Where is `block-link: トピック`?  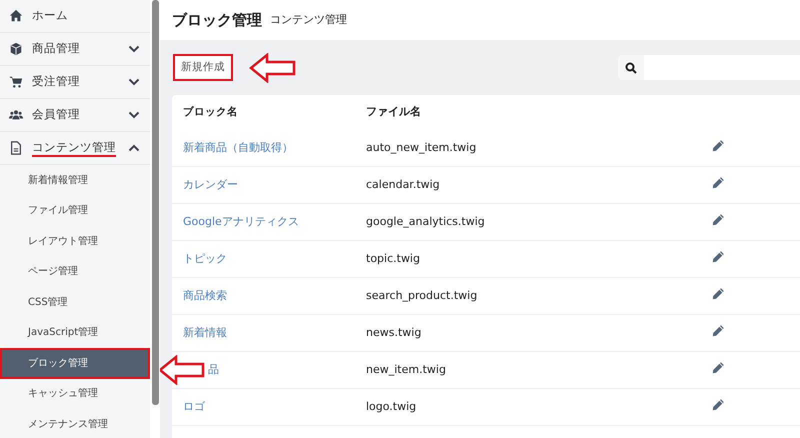 block-link: トピック is located at coordinates (205, 258).